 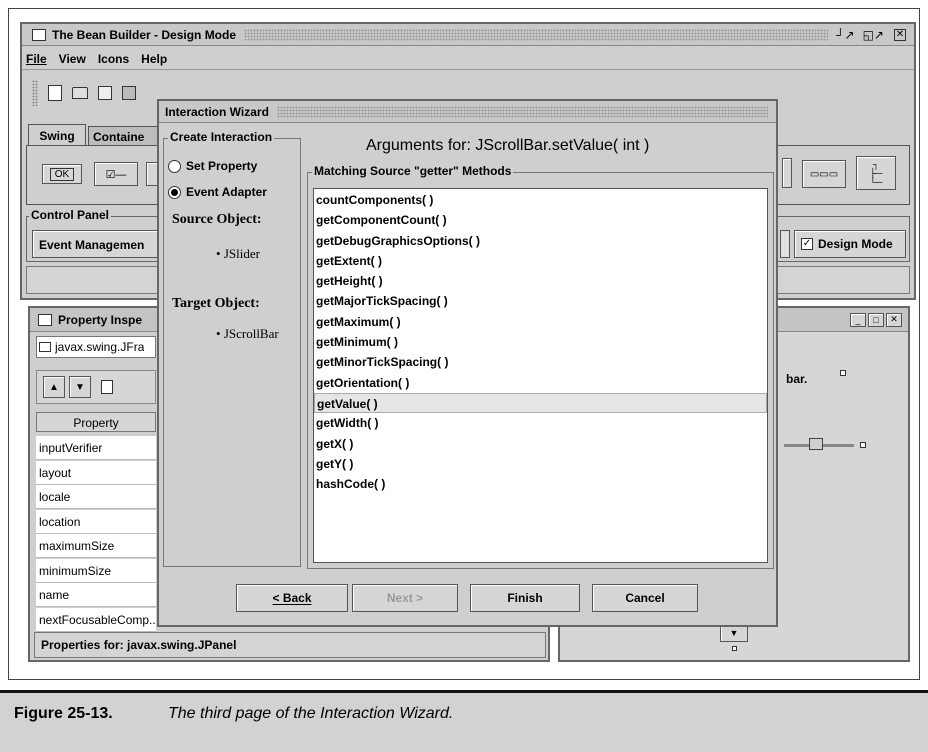 What do you see at coordinates (540, 241) in the screenshot?
I see `method-item: getDebugGraphicsOptions( )` at bounding box center [540, 241].